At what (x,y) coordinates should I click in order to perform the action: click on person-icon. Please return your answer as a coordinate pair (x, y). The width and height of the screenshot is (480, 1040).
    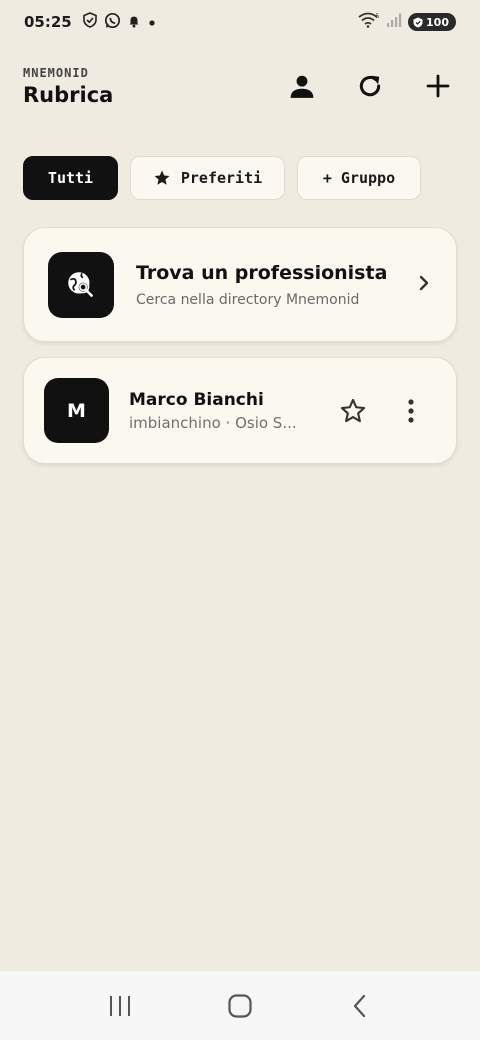
    Looking at the image, I should click on (302, 86).